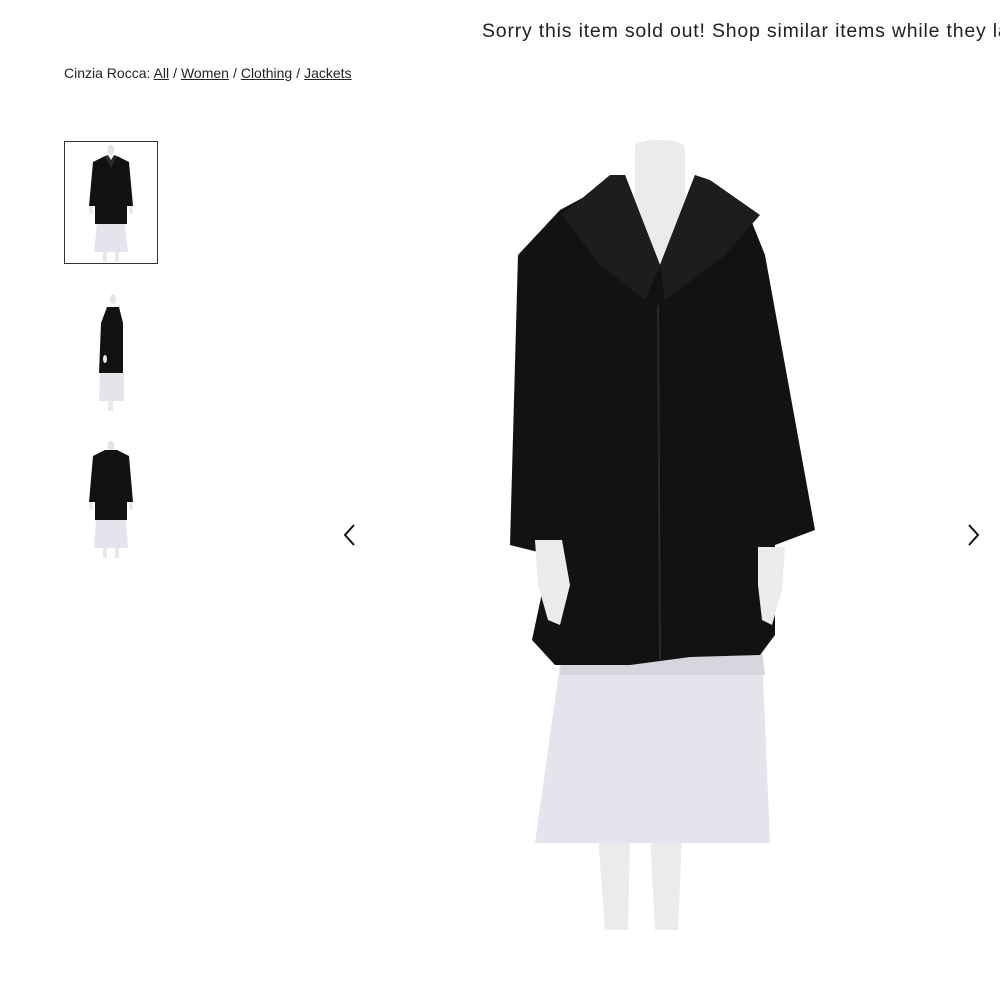 This screenshot has height=1000, width=1000. I want to click on breadcrumb: Cinzia Rocca: All / Women / Clothing / Jackets, so click(208, 73).